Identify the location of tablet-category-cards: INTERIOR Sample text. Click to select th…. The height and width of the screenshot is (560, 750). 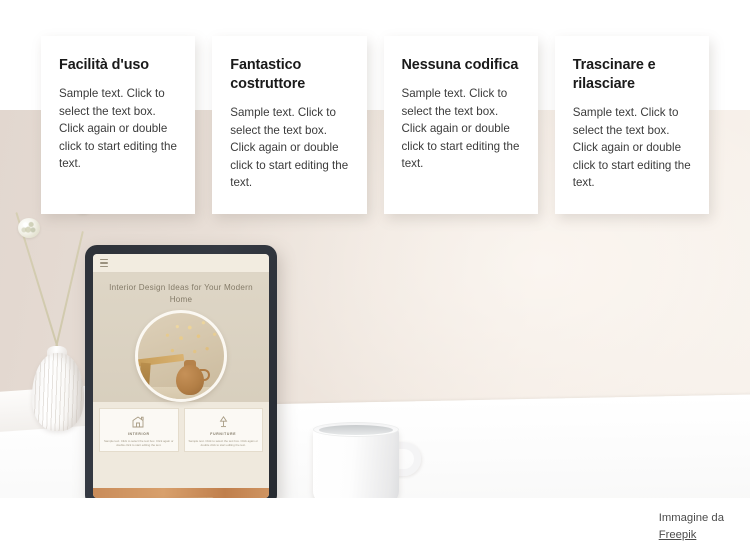
(181, 427).